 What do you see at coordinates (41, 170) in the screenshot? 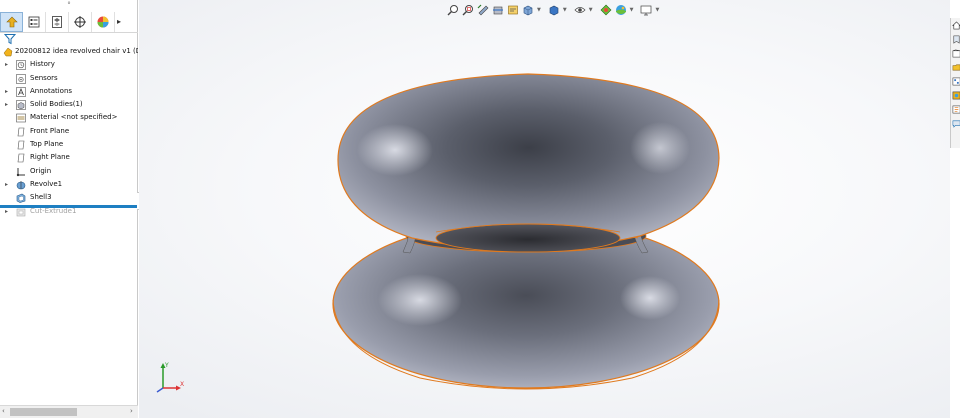
I see `tree-item-label: Origin` at bounding box center [41, 170].